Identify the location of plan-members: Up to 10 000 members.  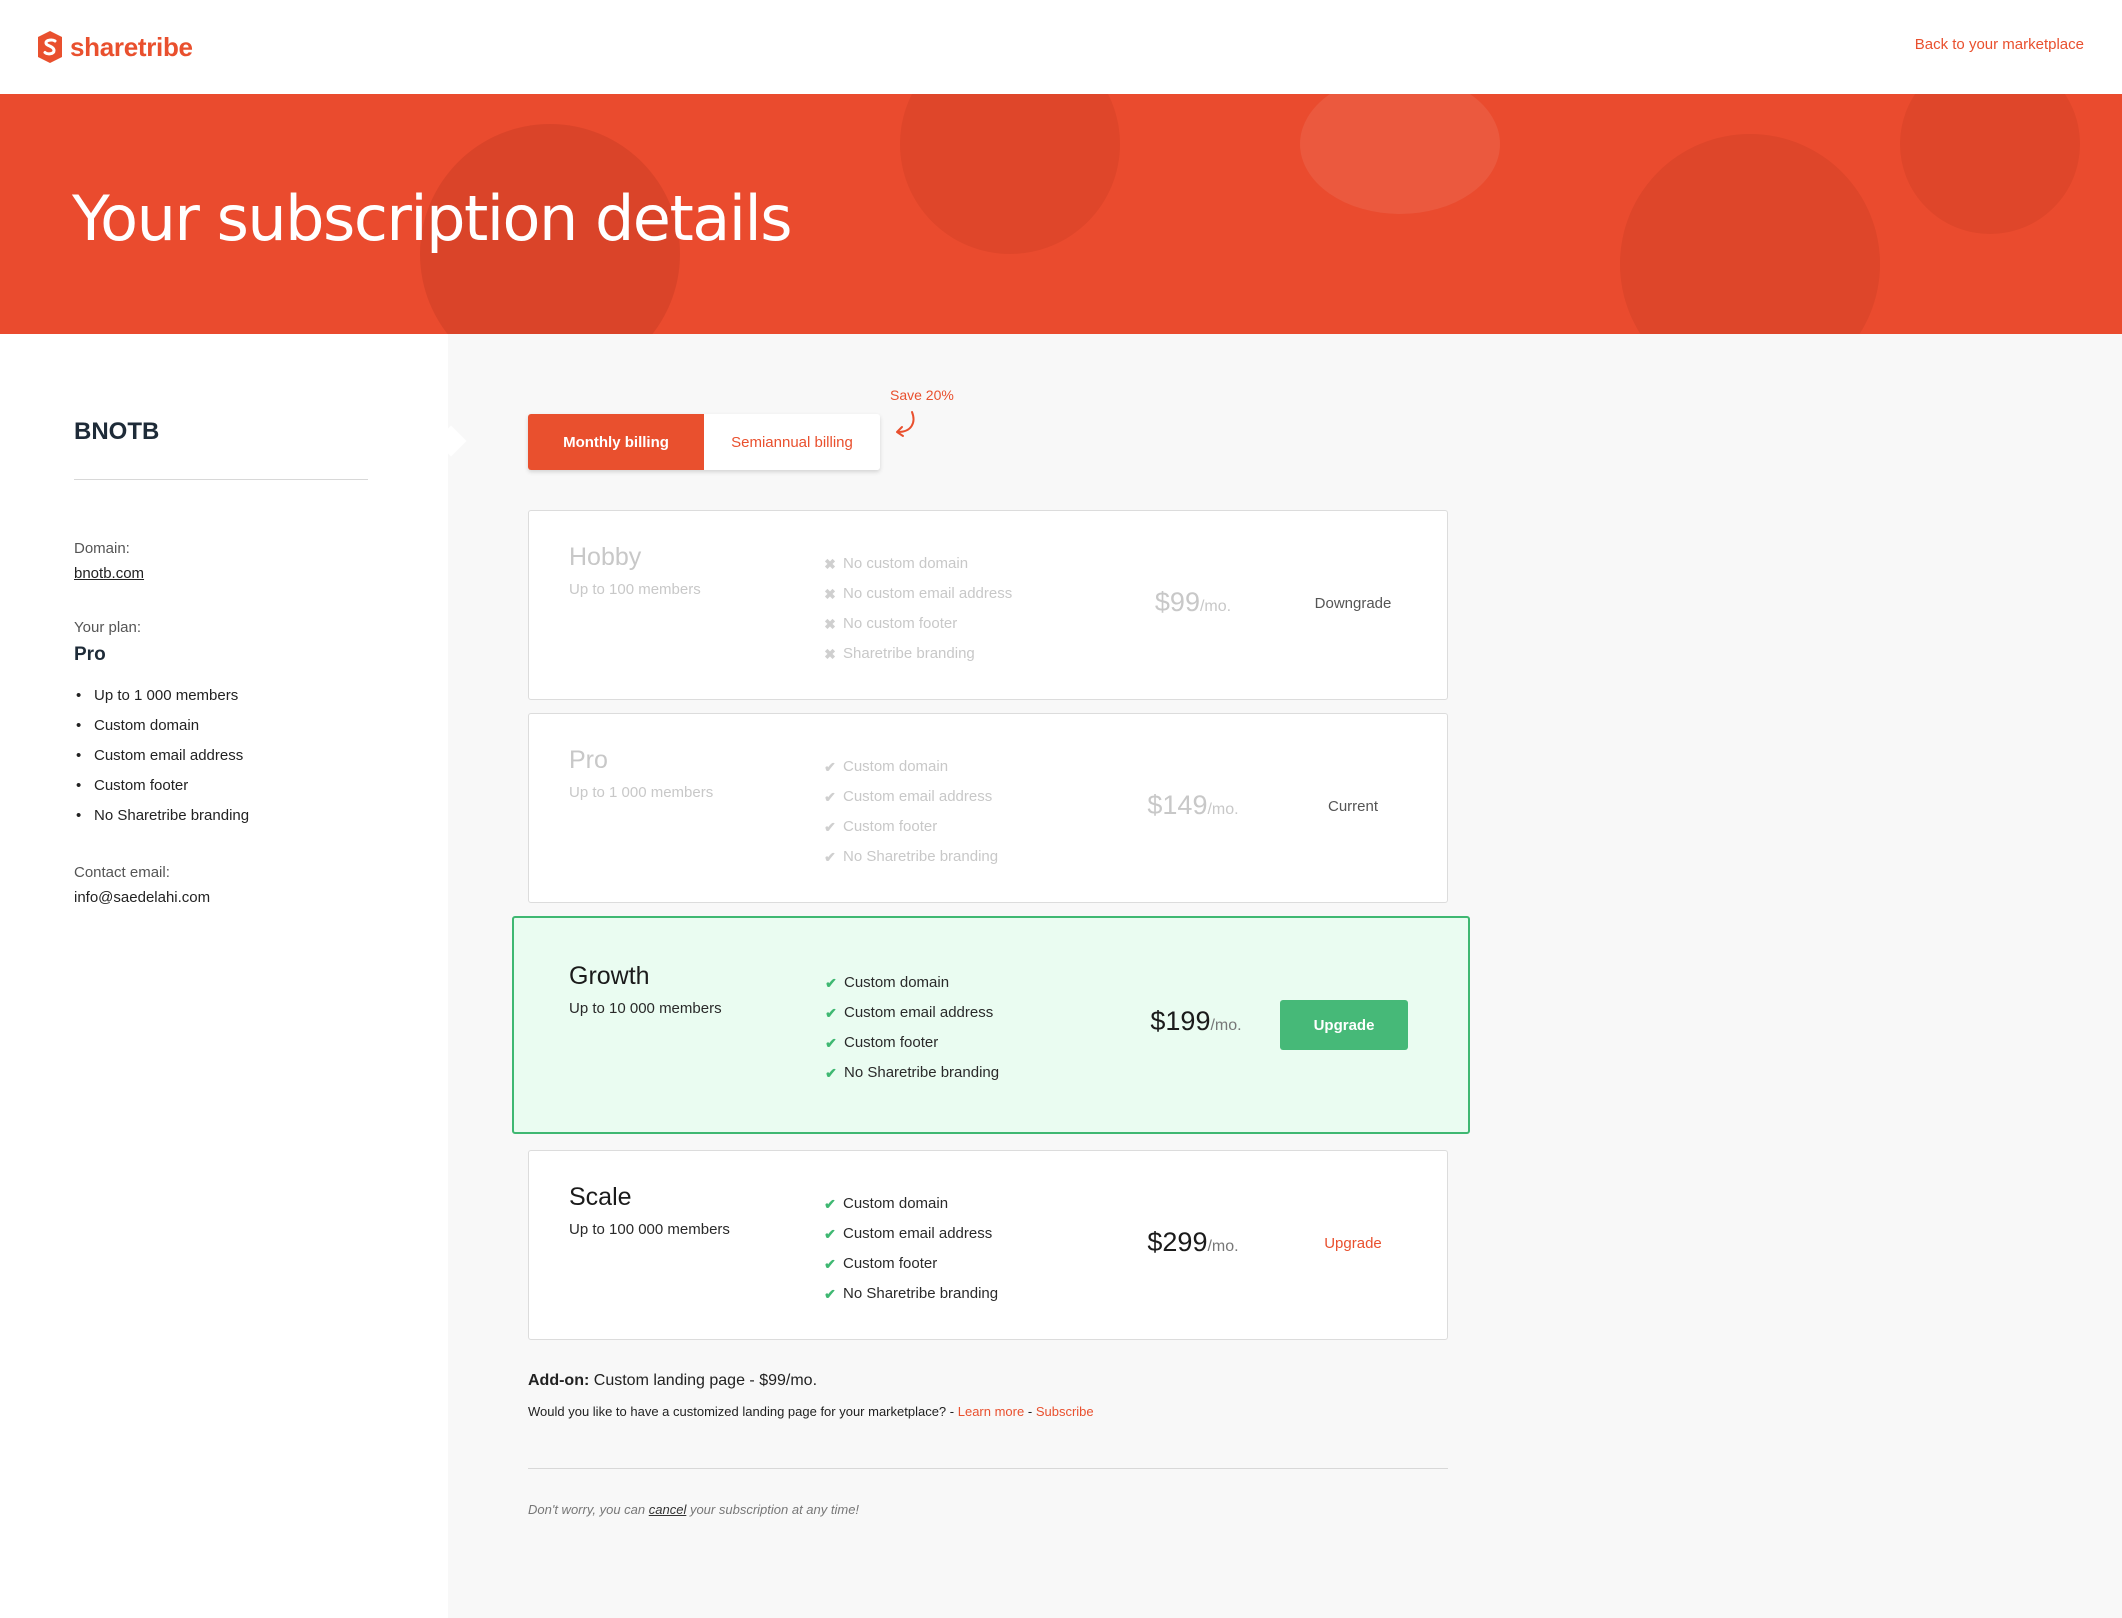
(645, 1008).